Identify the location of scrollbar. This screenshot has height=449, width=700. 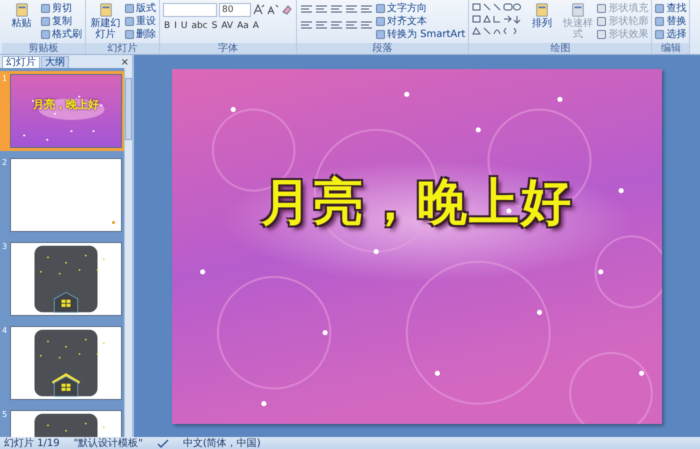
(128, 252).